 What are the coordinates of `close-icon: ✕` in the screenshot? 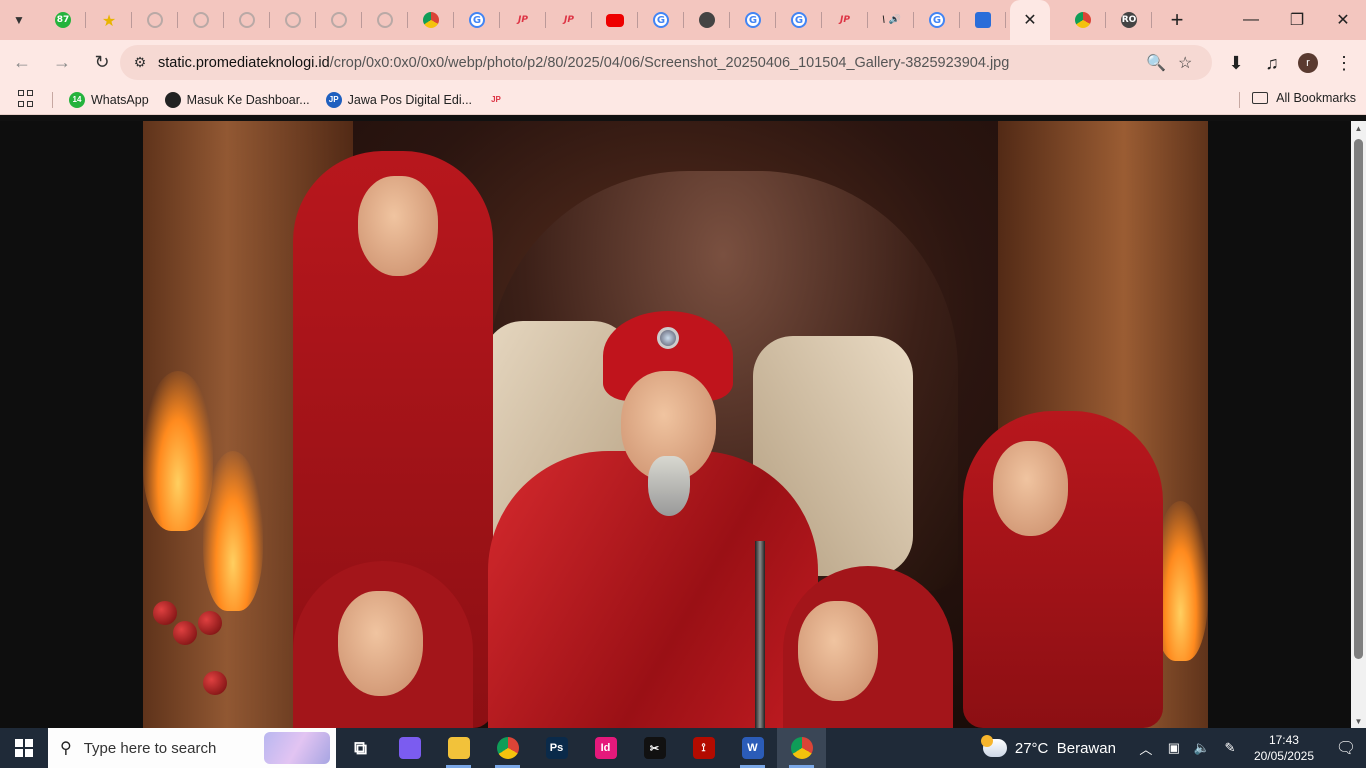 It's located at (1029, 20).